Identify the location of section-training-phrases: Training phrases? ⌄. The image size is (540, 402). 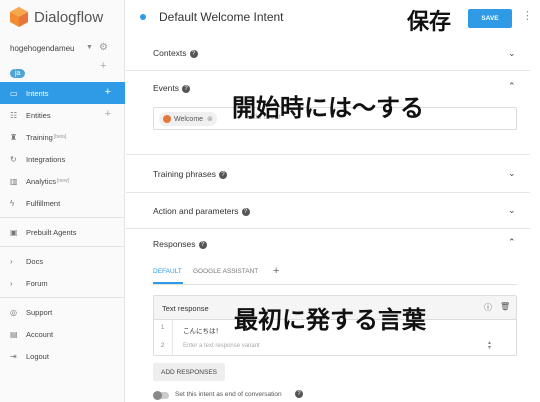
(328, 174).